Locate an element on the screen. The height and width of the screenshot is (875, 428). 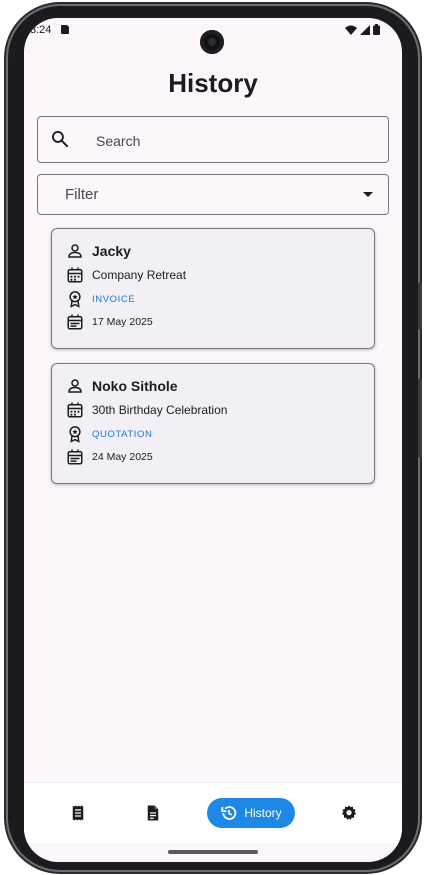
power-button is located at coordinates (420, 306).